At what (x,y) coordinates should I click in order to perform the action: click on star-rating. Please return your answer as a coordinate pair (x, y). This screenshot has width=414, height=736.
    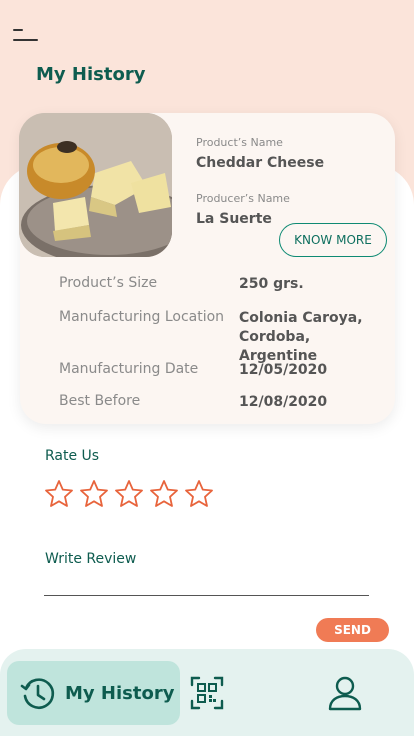
    Looking at the image, I should click on (129, 495).